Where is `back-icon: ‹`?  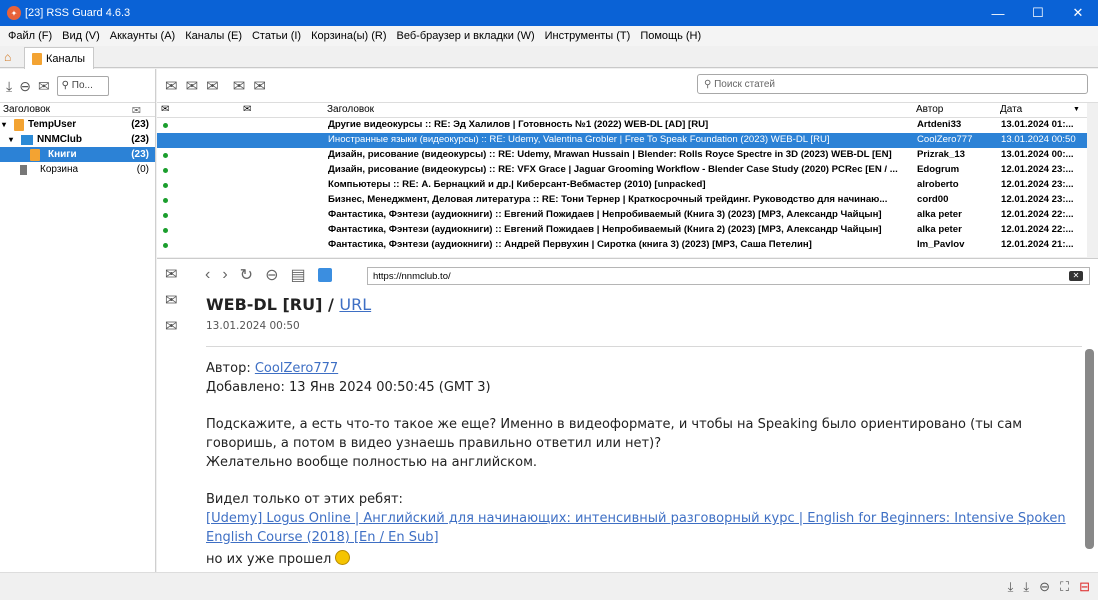 back-icon: ‹ is located at coordinates (207, 275).